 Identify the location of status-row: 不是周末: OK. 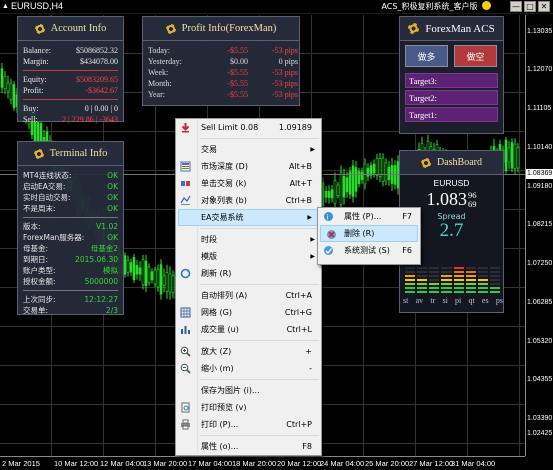
(70, 208).